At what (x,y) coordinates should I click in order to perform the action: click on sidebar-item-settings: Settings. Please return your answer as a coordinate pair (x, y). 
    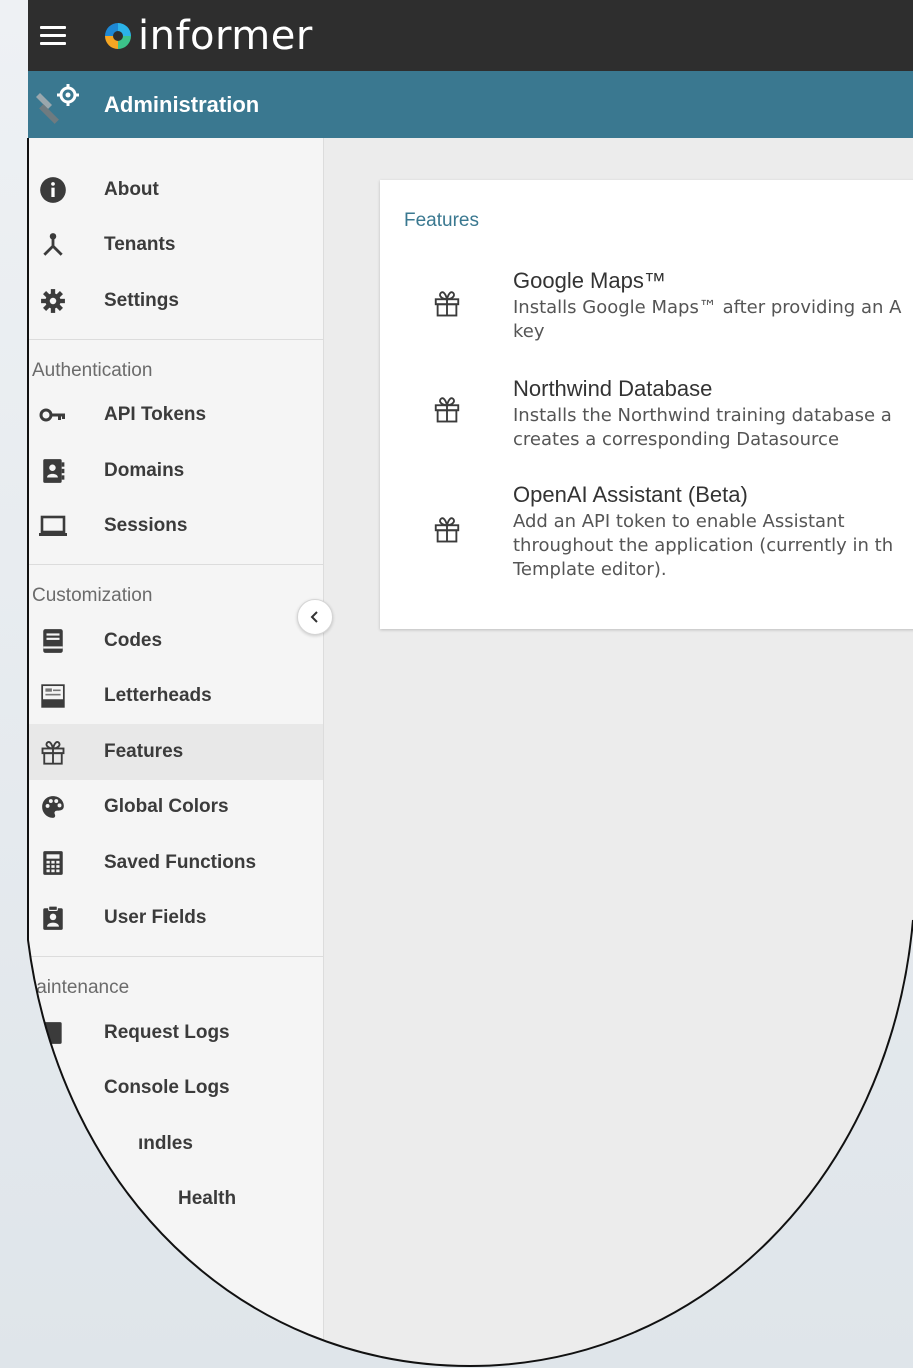
    Looking at the image, I should click on (175, 301).